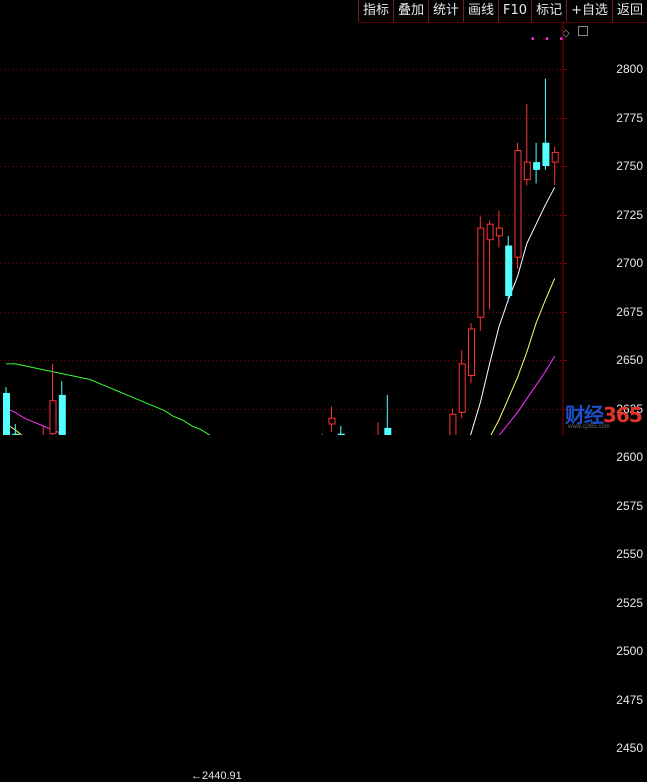 The height and width of the screenshot is (782, 647). What do you see at coordinates (629, 165) in the screenshot?
I see `y-tick-label: 2750` at bounding box center [629, 165].